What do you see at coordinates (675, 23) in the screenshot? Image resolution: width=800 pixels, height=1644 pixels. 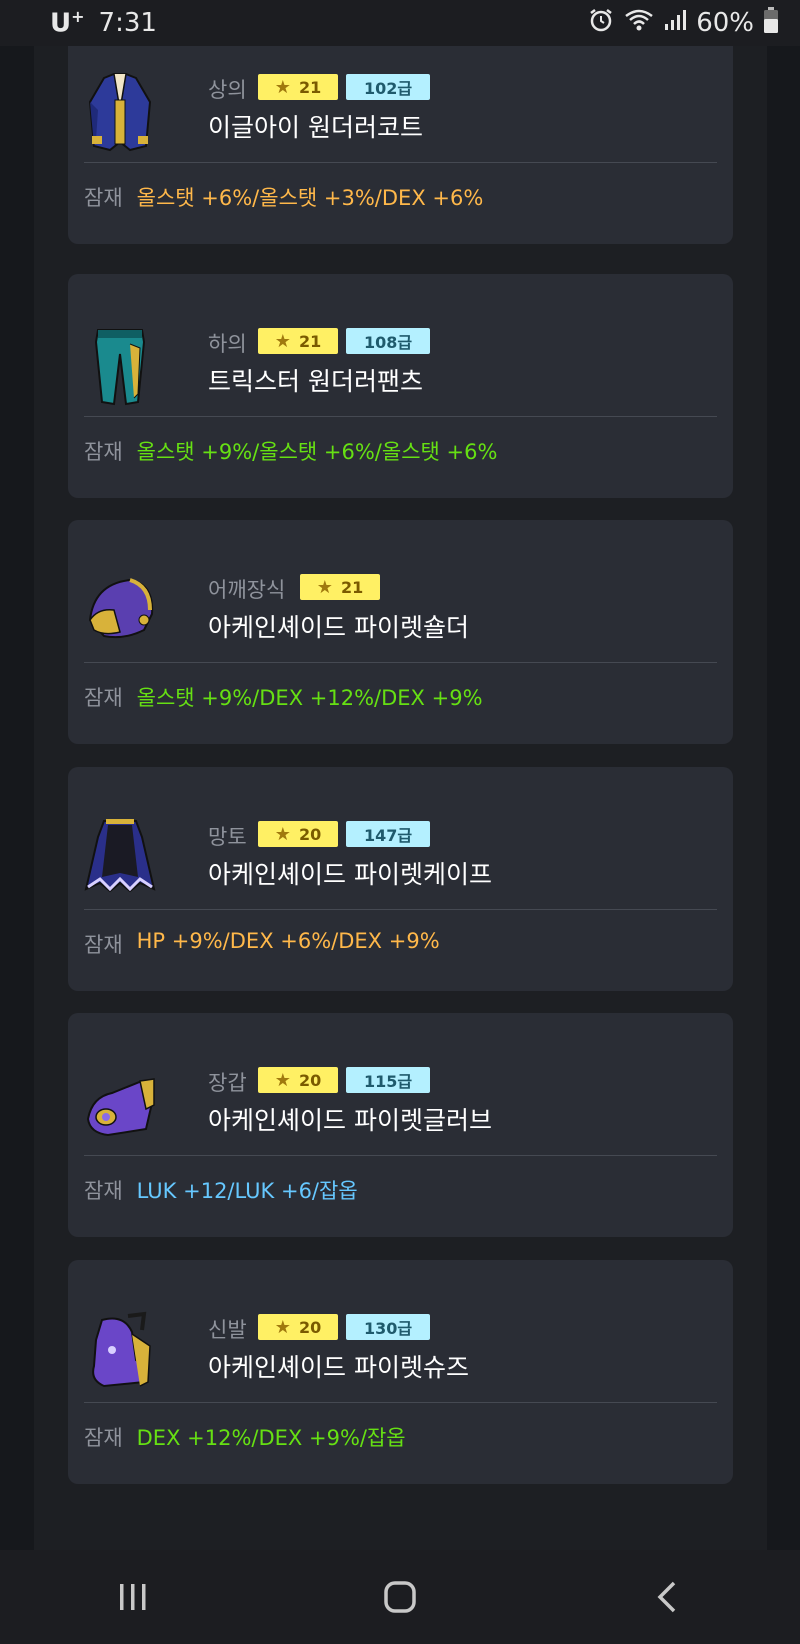 I see `signal-icon` at bounding box center [675, 23].